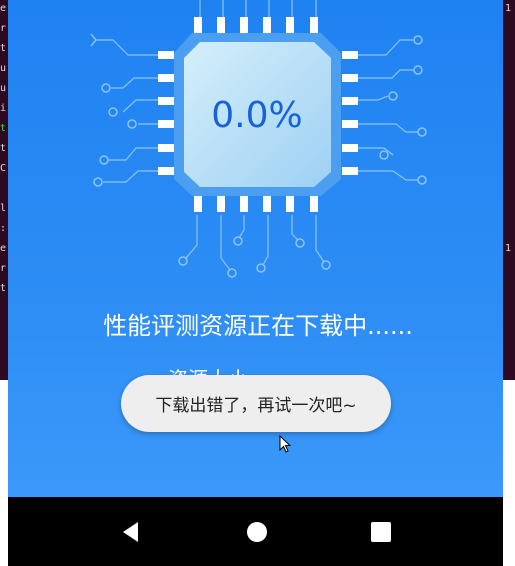  I want to click on home-circle-icon, so click(257, 532).